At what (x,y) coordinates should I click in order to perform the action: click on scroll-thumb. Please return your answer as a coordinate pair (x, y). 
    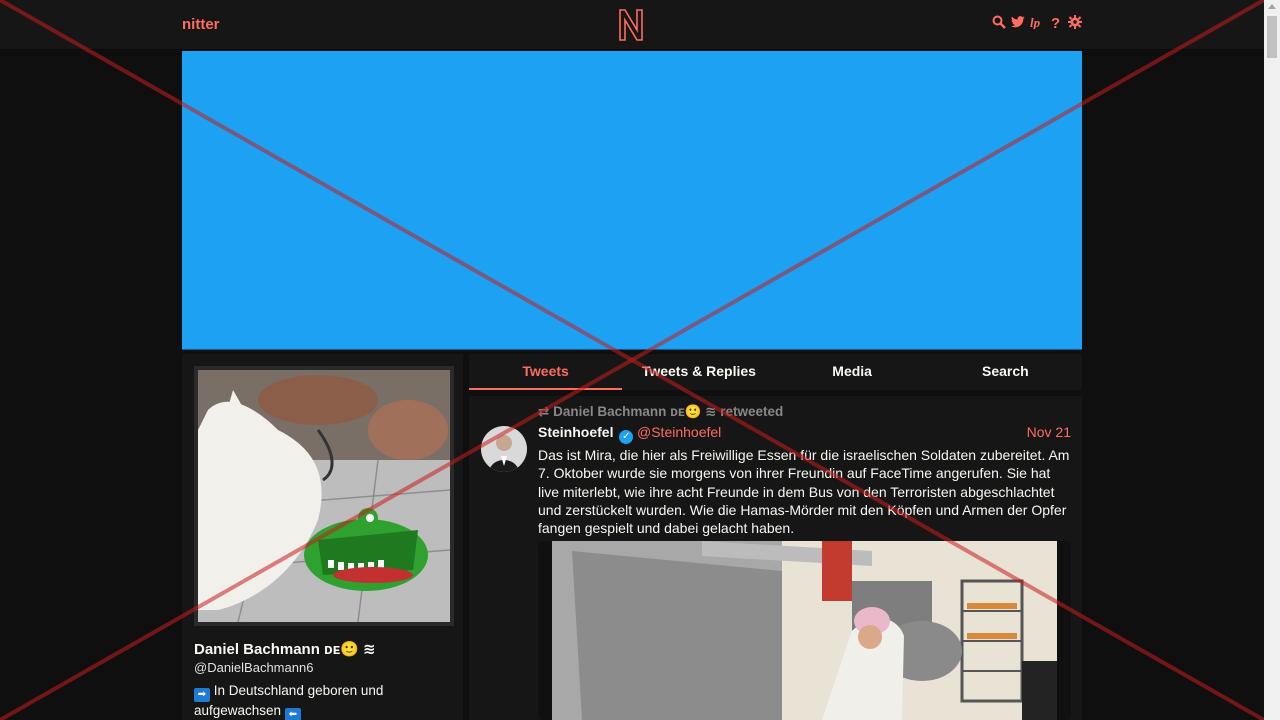
    Looking at the image, I should click on (1272, 37).